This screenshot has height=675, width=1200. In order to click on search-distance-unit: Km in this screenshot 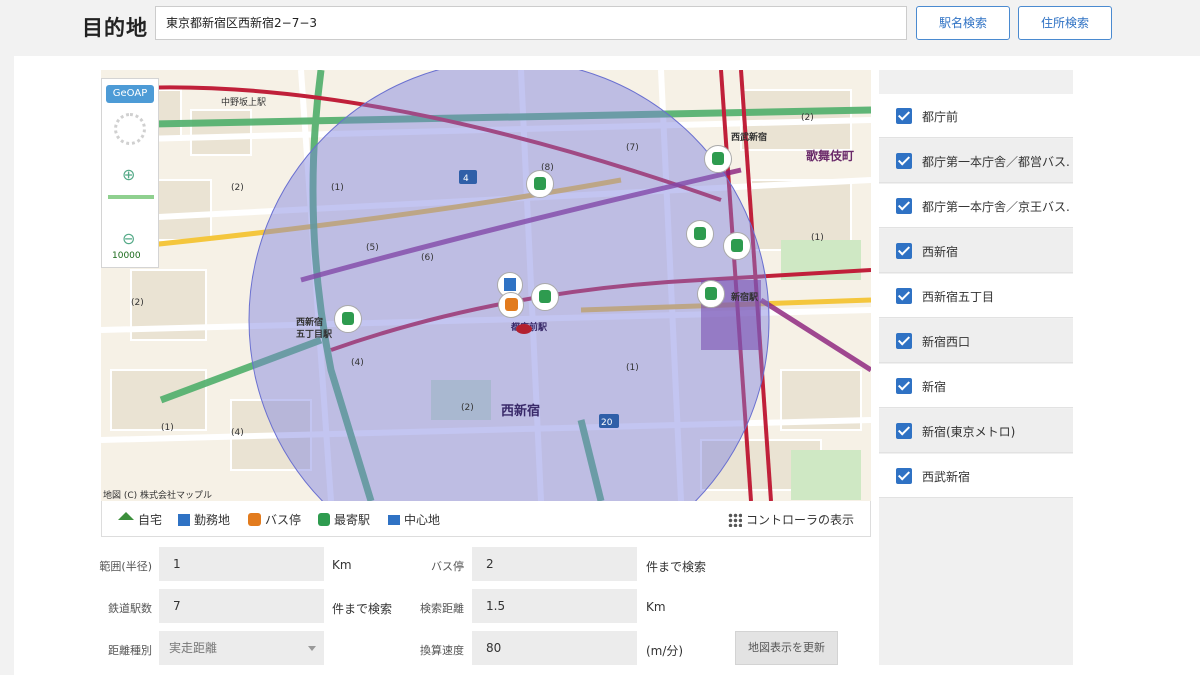, I will do `click(656, 607)`.